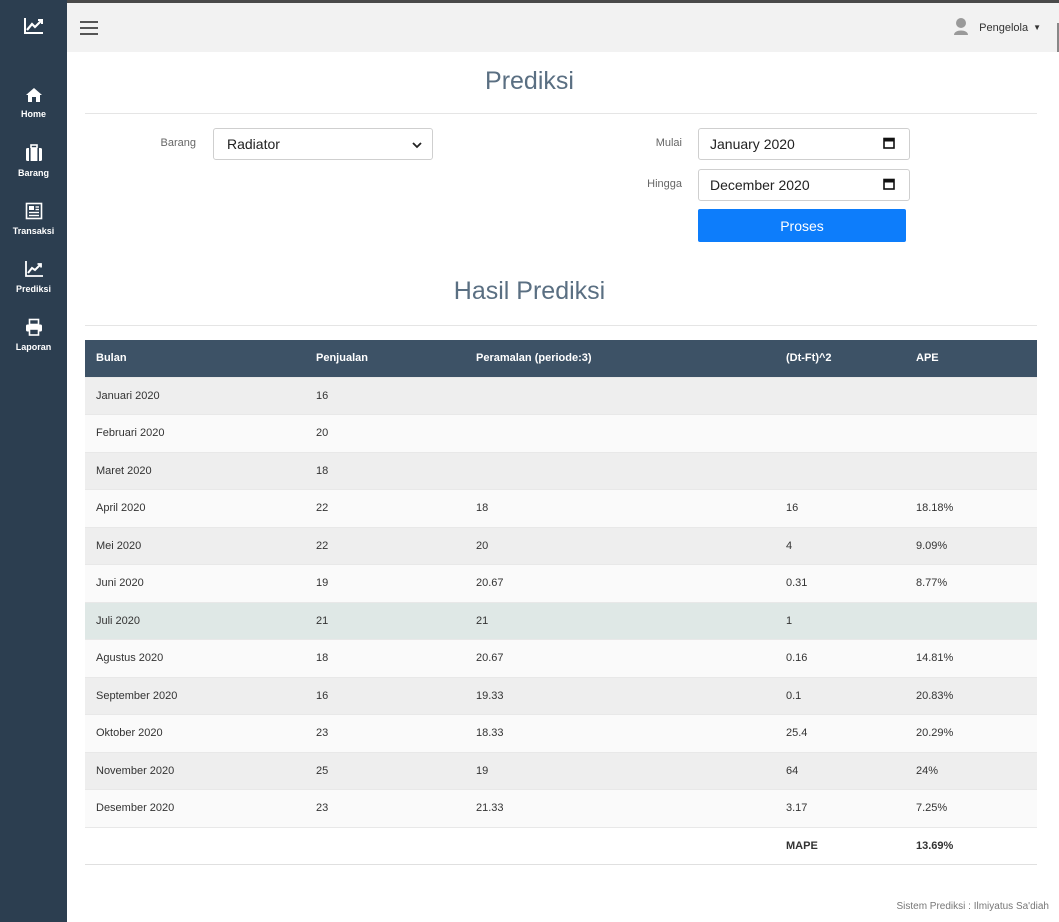 The width and height of the screenshot is (1059, 922). I want to click on table-cell: Juni 2020, so click(195, 583).